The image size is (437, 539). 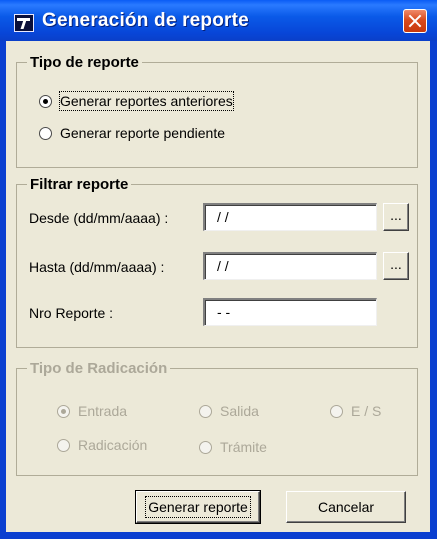 I want to click on generar-reporte-button: Generar reporte, so click(x=198, y=507).